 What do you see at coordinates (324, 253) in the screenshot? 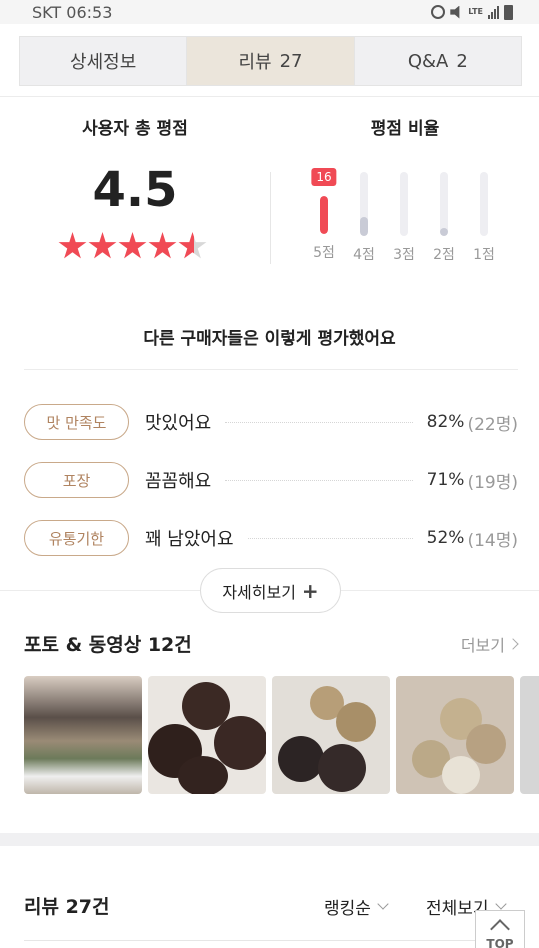
I see `ratio-label: 5점` at bounding box center [324, 253].